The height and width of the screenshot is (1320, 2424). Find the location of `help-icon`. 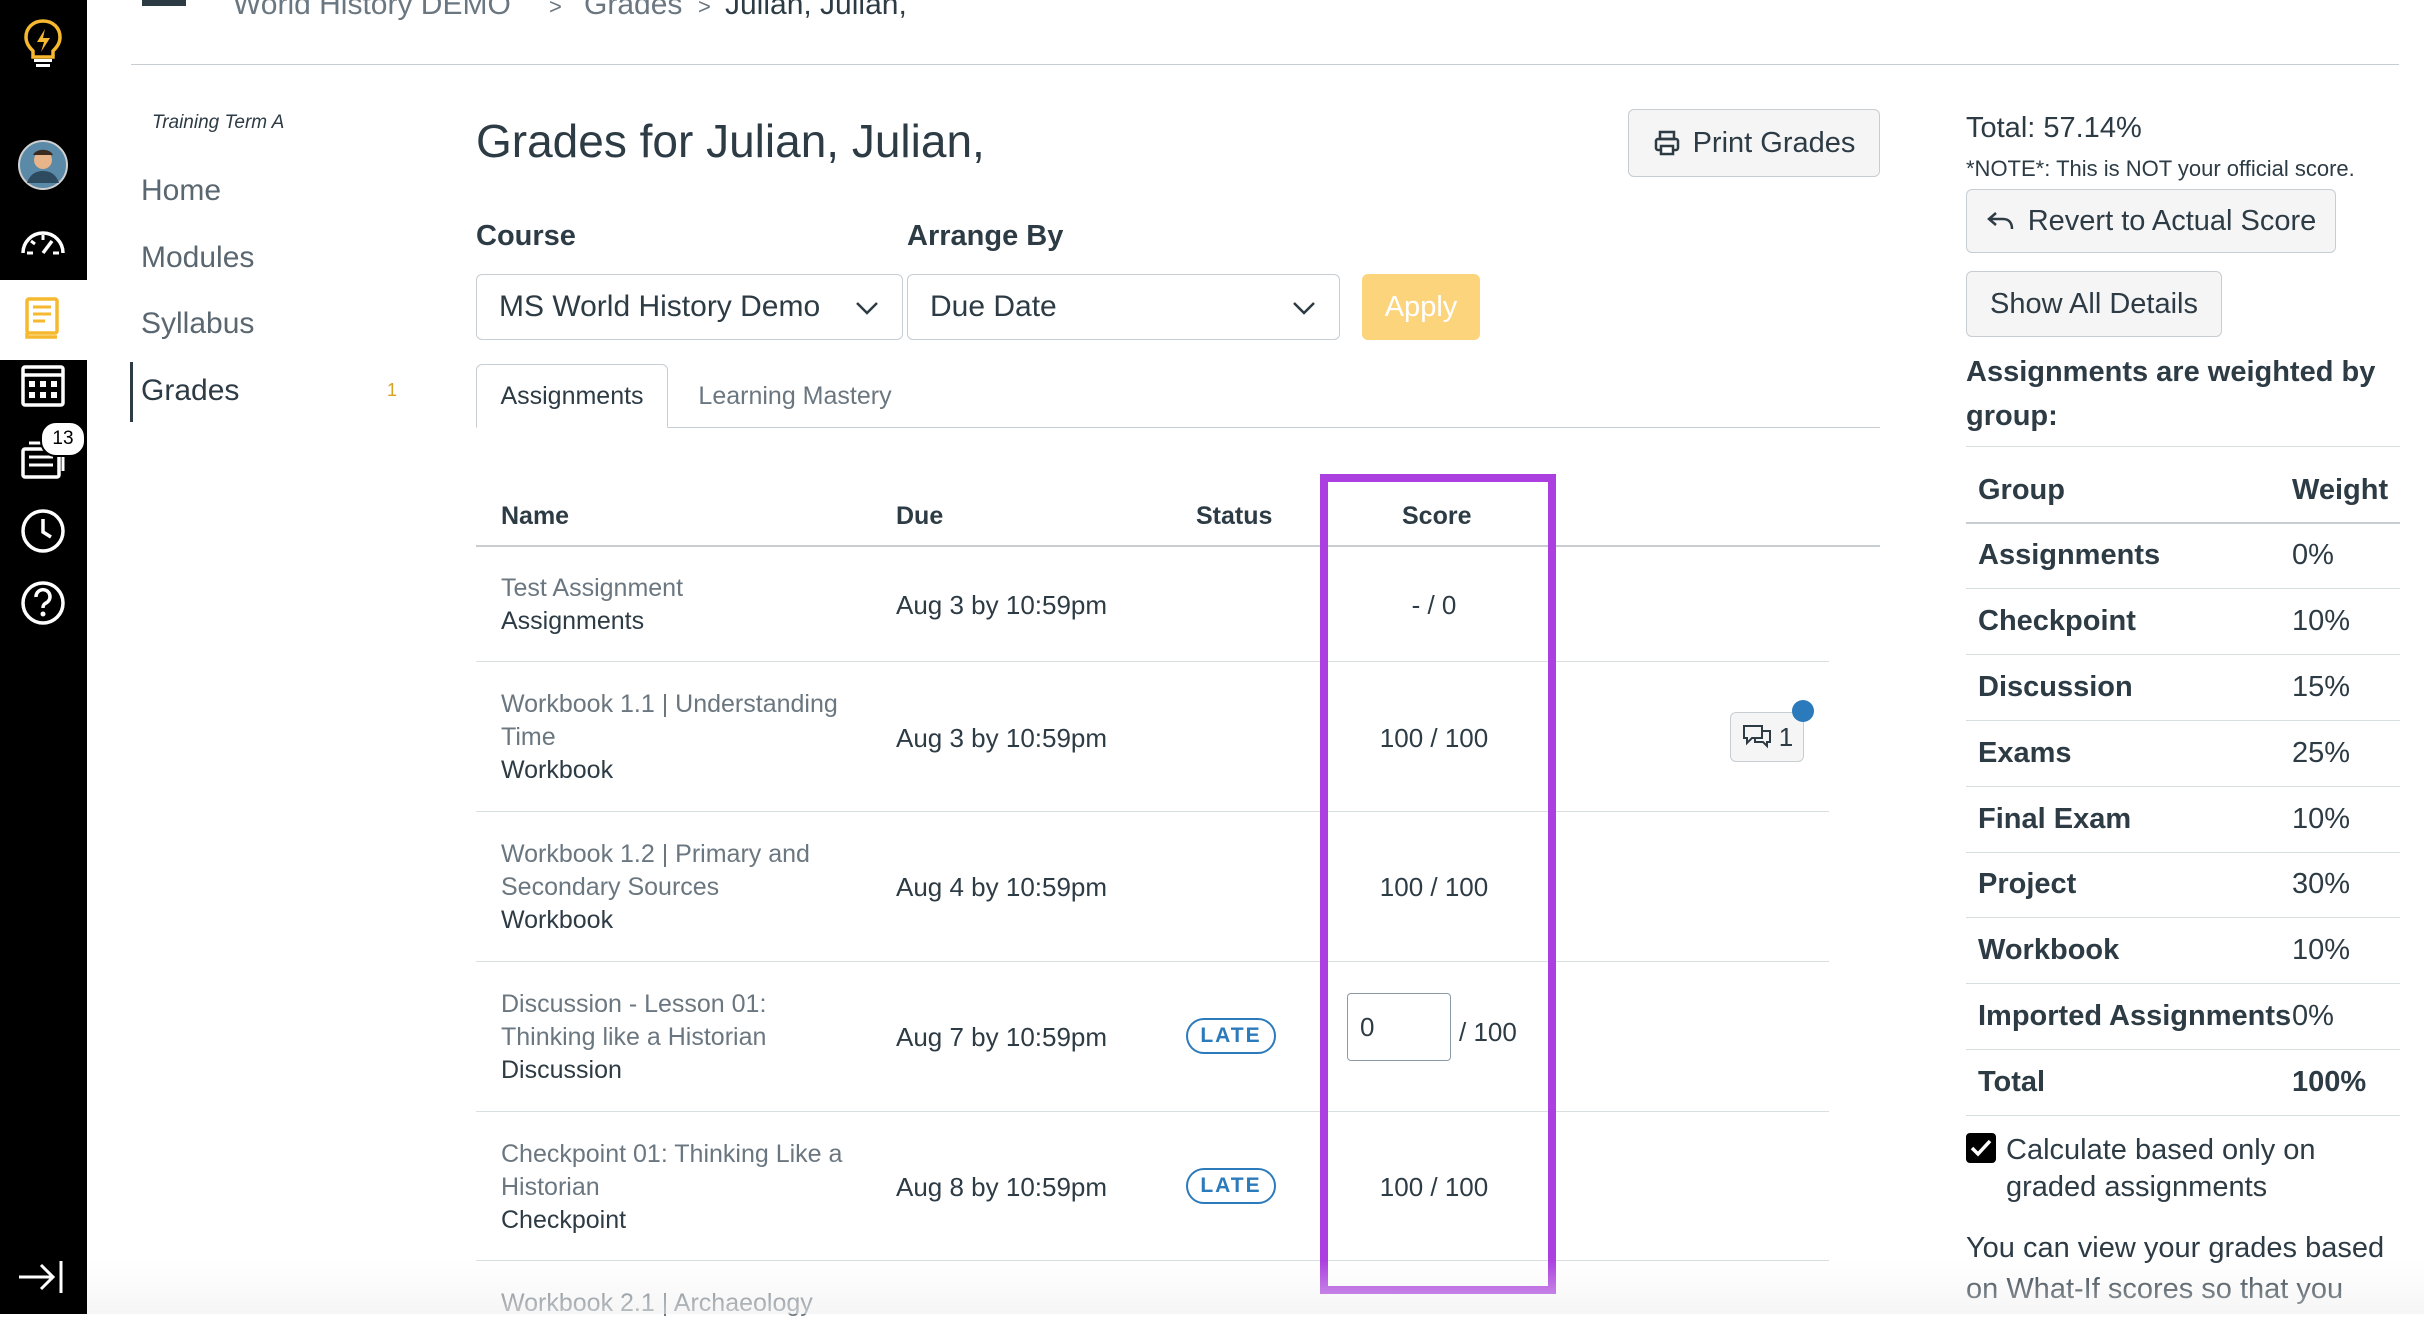

help-icon is located at coordinates (43, 603).